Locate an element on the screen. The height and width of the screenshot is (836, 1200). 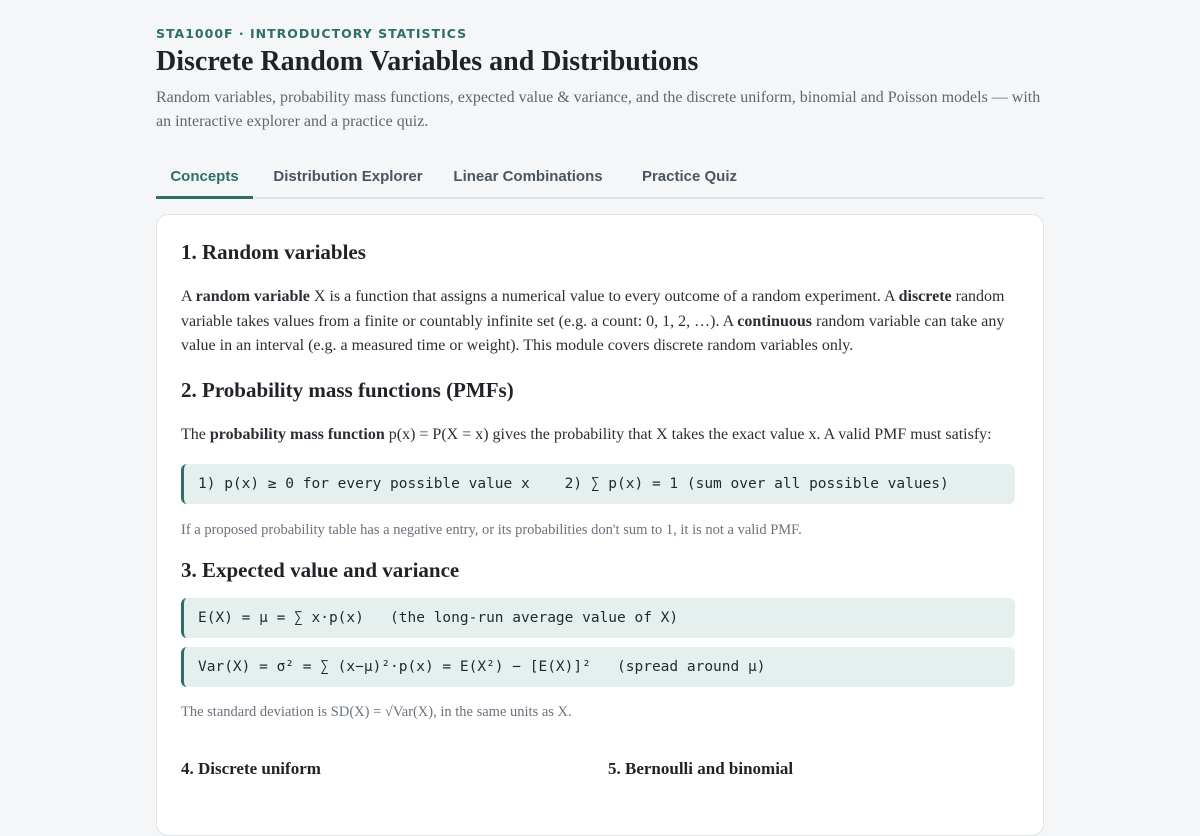
subsection-heading-discrete-uniform: 4. Discrete uniform is located at coordinates (251, 768).